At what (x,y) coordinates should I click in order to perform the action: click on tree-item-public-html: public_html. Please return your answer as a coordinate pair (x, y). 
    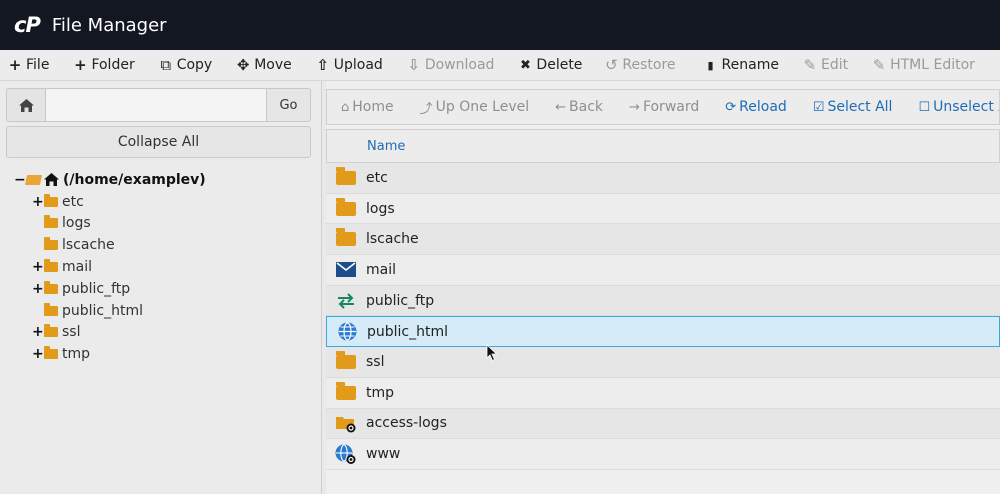
    Looking at the image, I should click on (164, 311).